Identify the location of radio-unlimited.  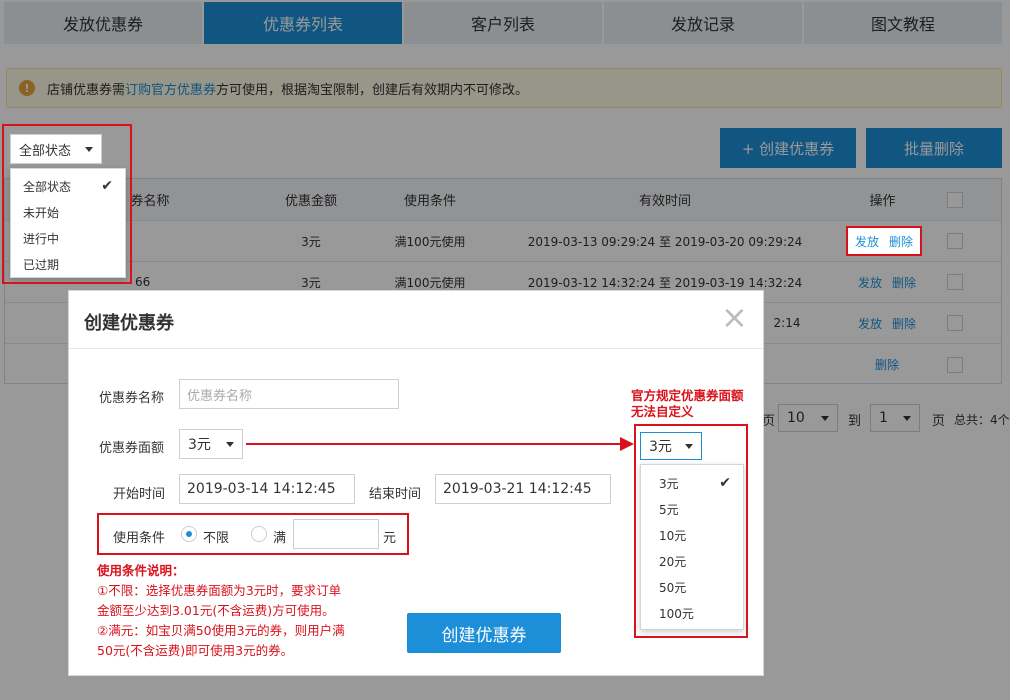
(189, 534).